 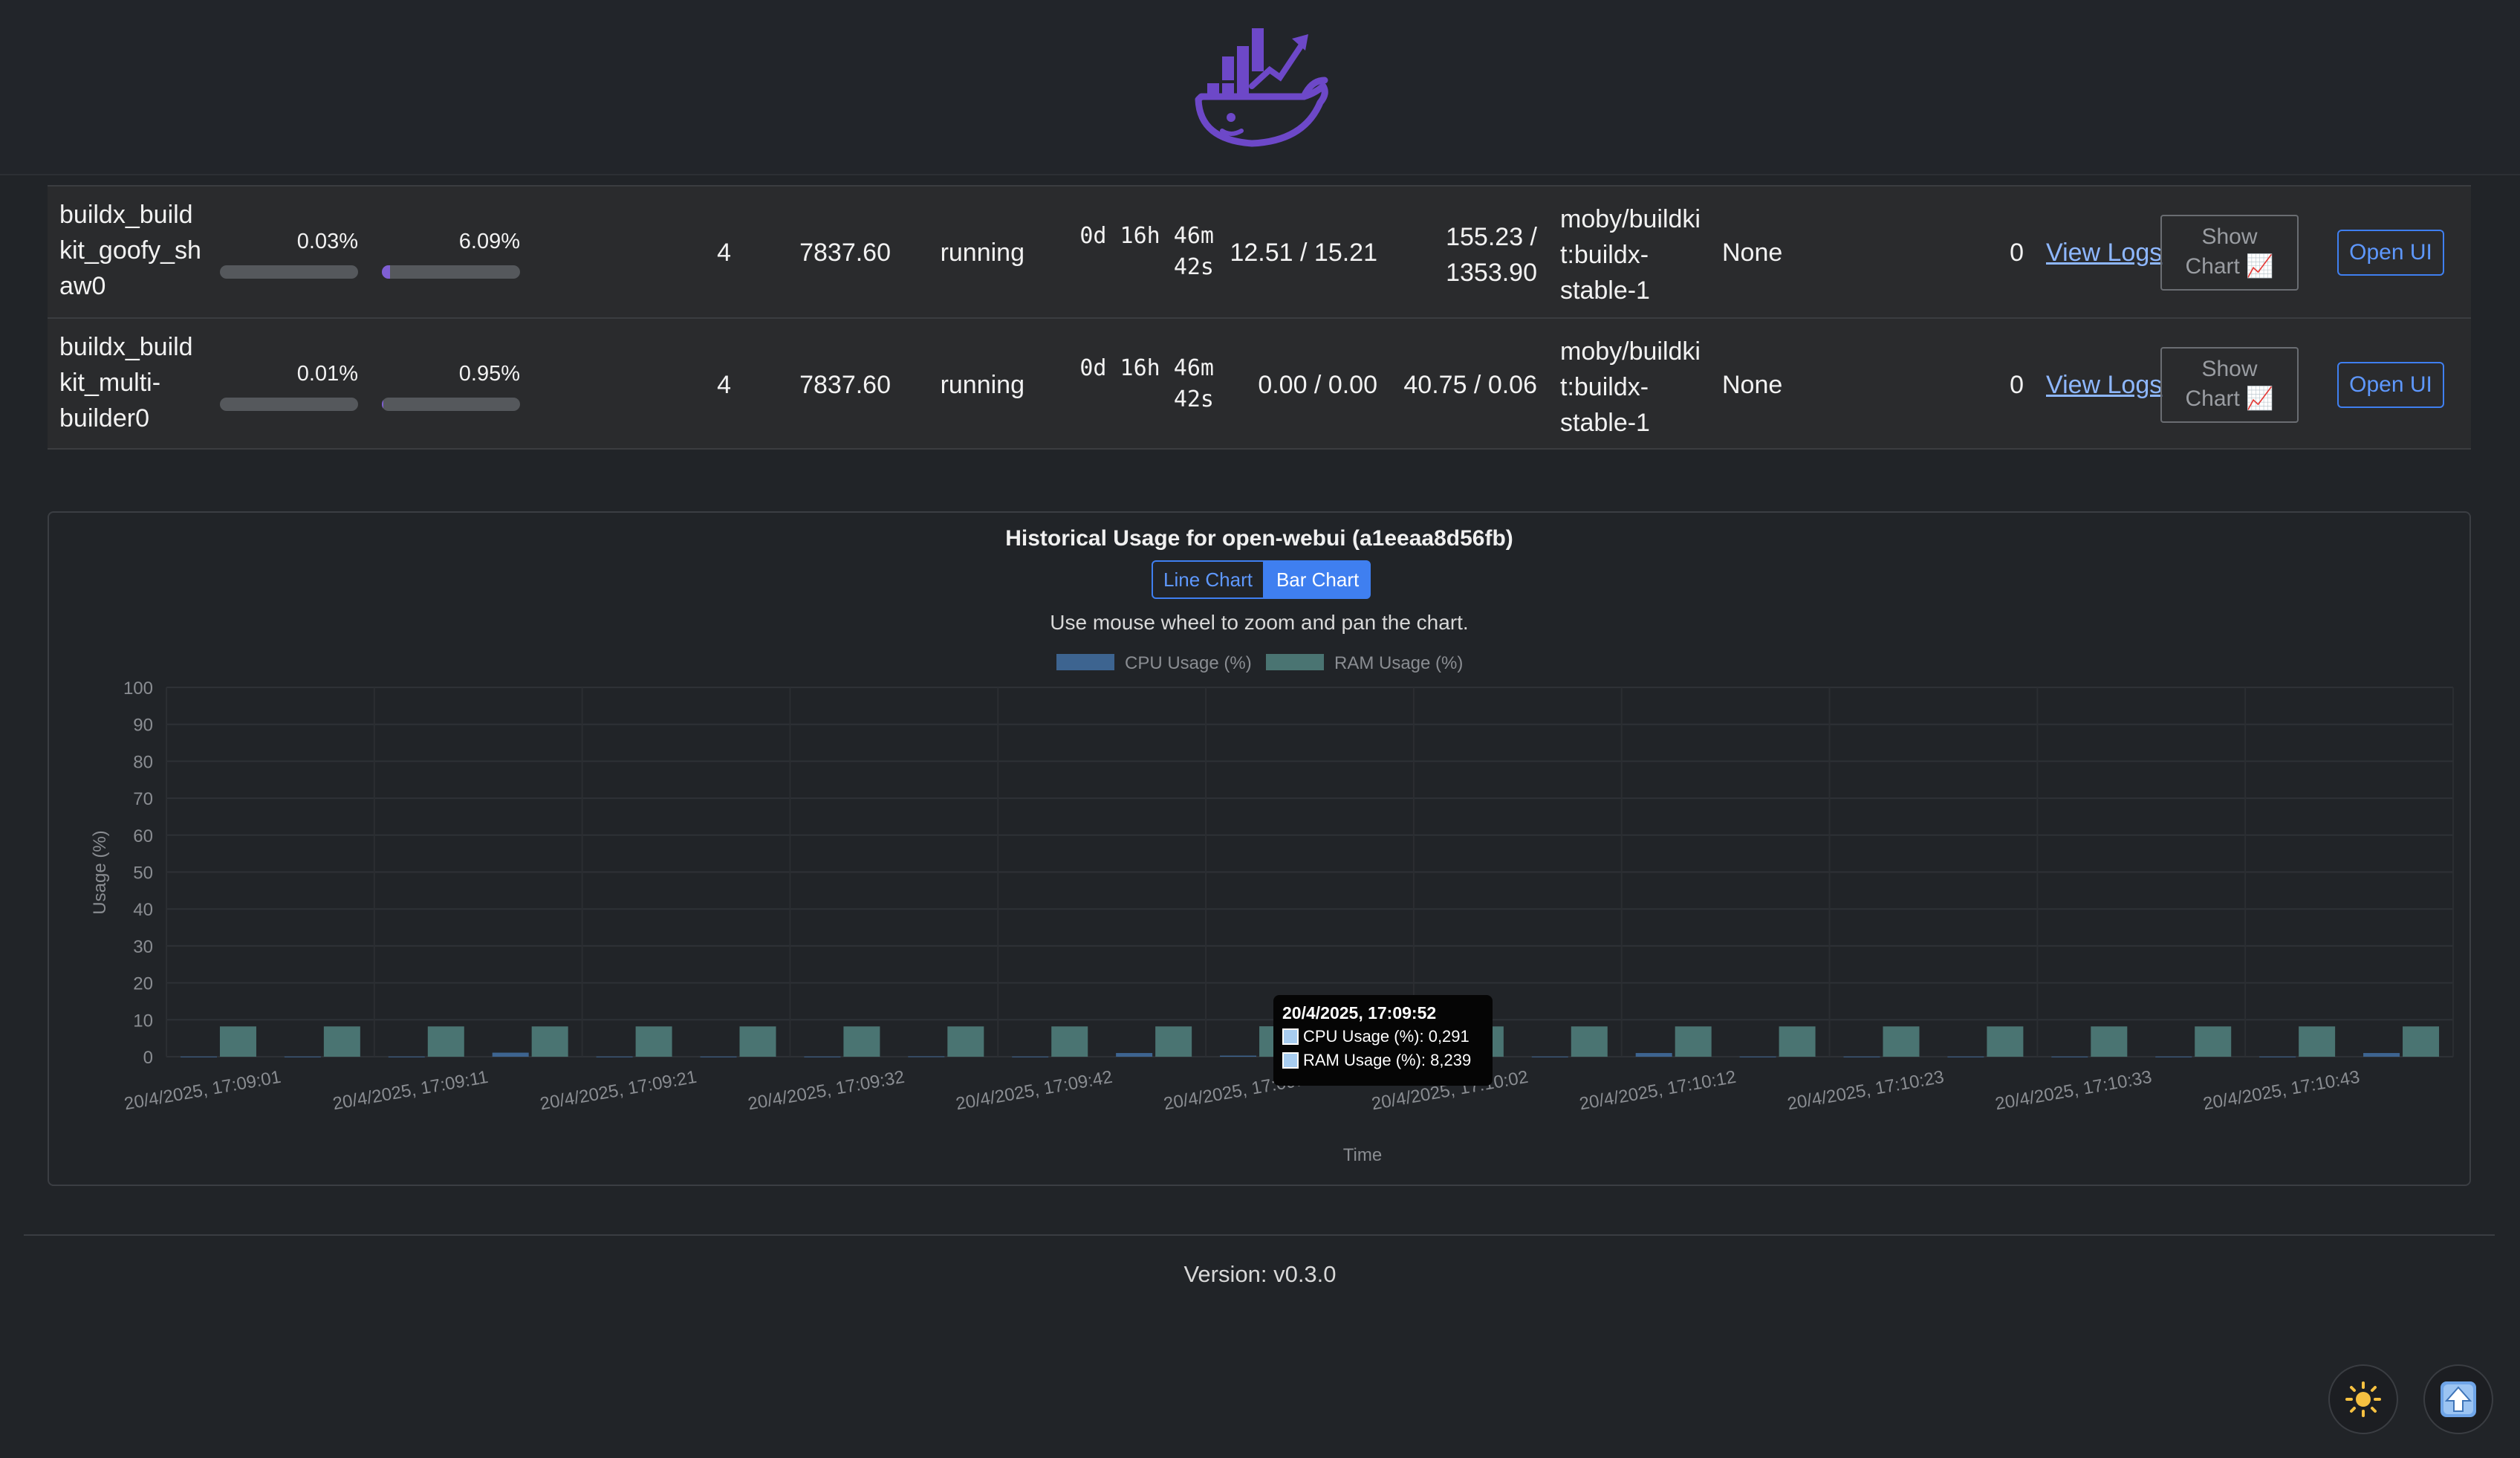 I want to click on x-tick-label: 20/4/2025, 17:09:42, so click(x=1034, y=1091).